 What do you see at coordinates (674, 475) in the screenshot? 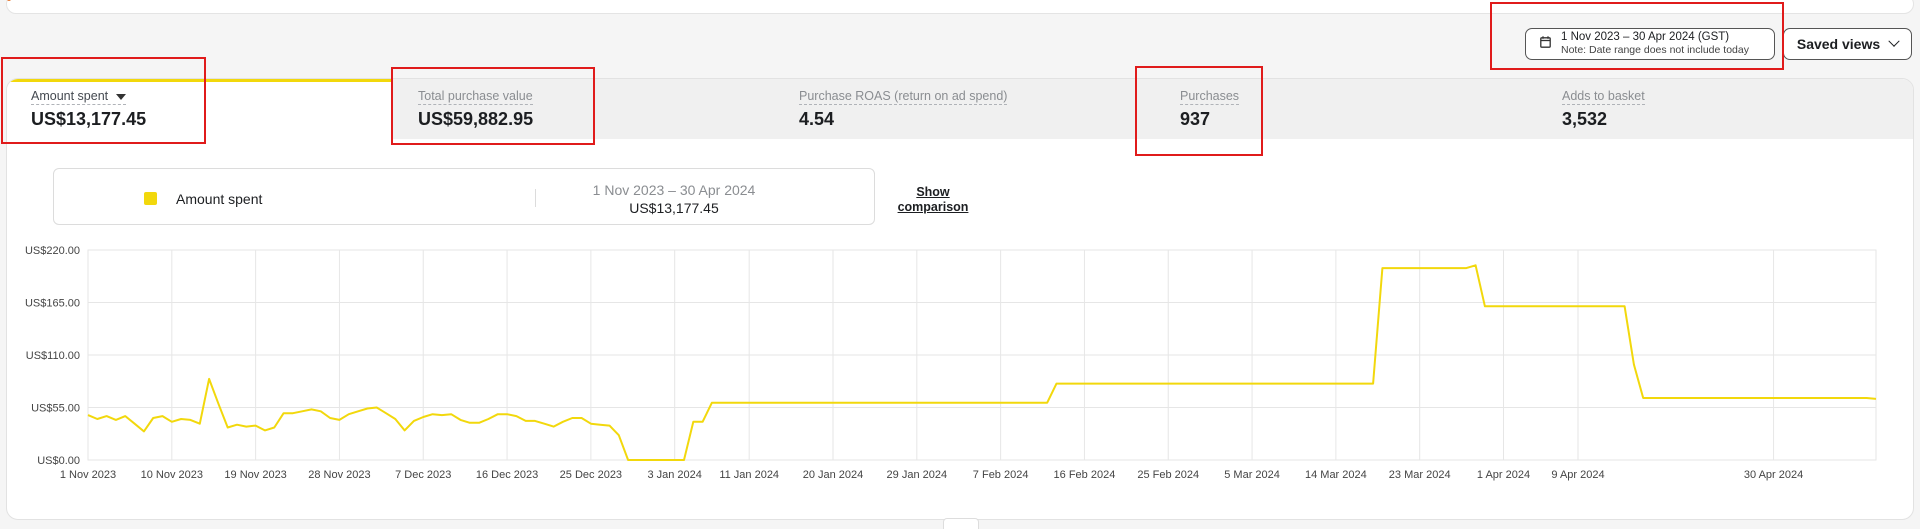
I see `x-tick-label: 3 Jan 2024` at bounding box center [674, 475].